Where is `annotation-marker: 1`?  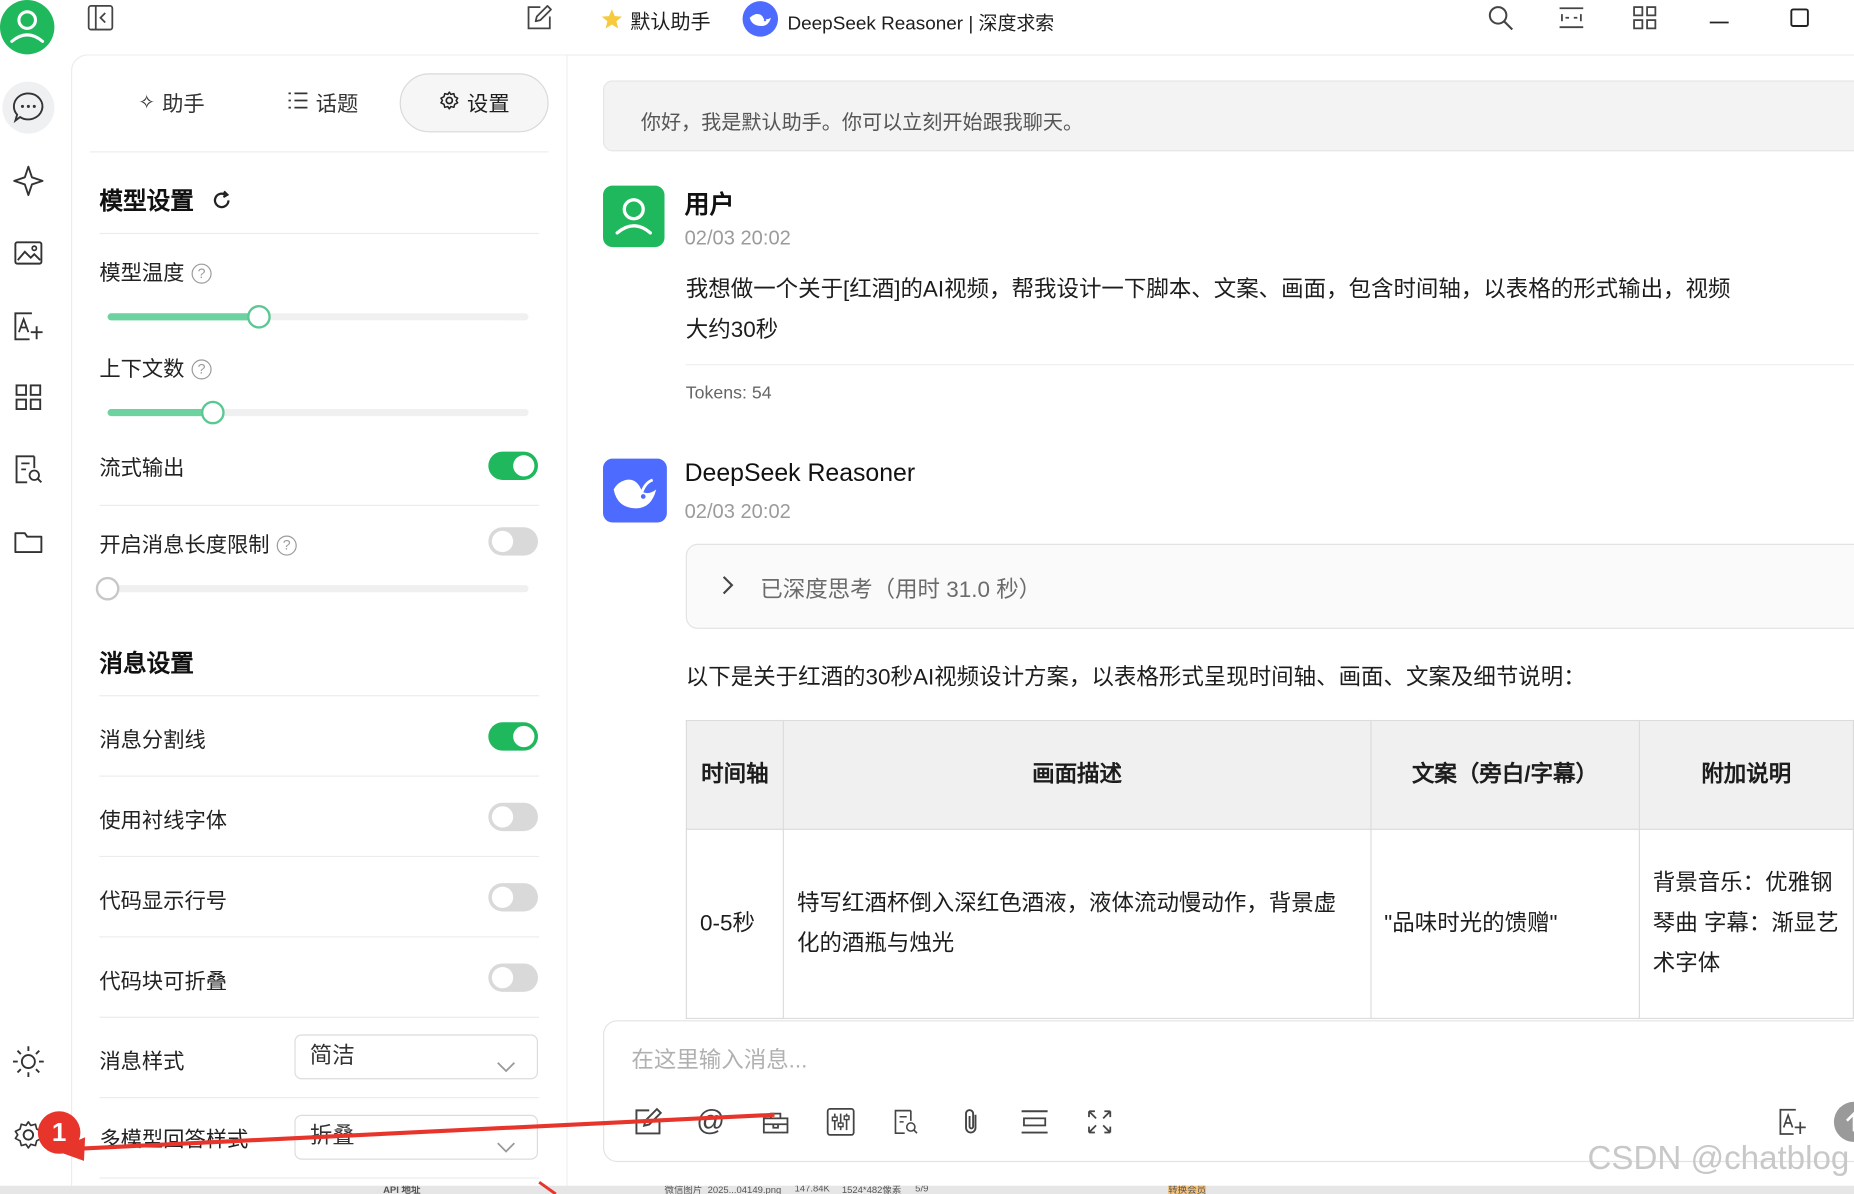
annotation-marker: 1 is located at coordinates (59, 1132).